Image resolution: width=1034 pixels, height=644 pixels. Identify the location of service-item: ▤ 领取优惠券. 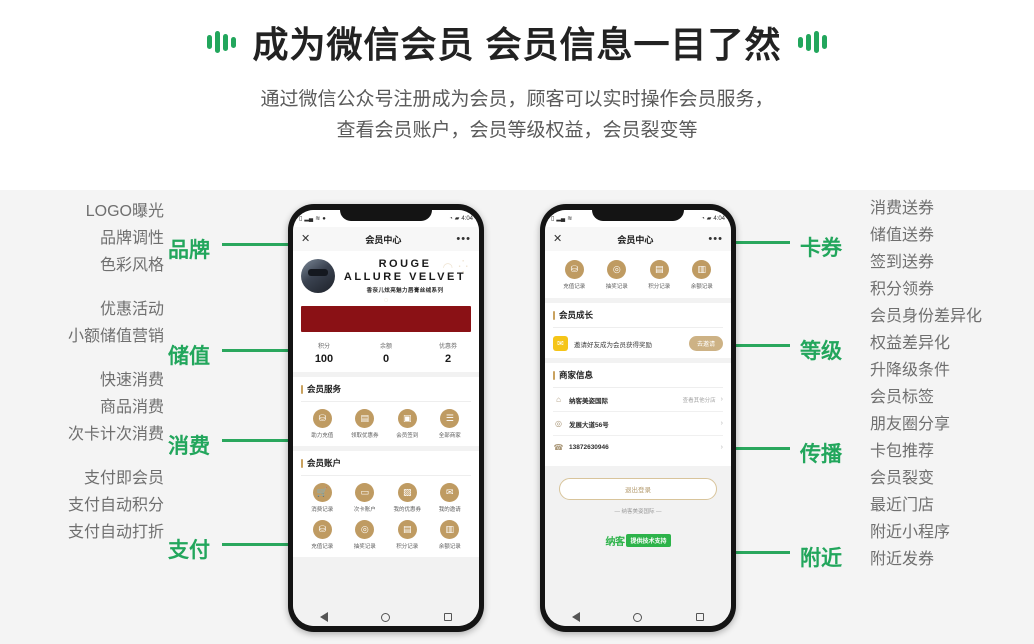
(365, 420).